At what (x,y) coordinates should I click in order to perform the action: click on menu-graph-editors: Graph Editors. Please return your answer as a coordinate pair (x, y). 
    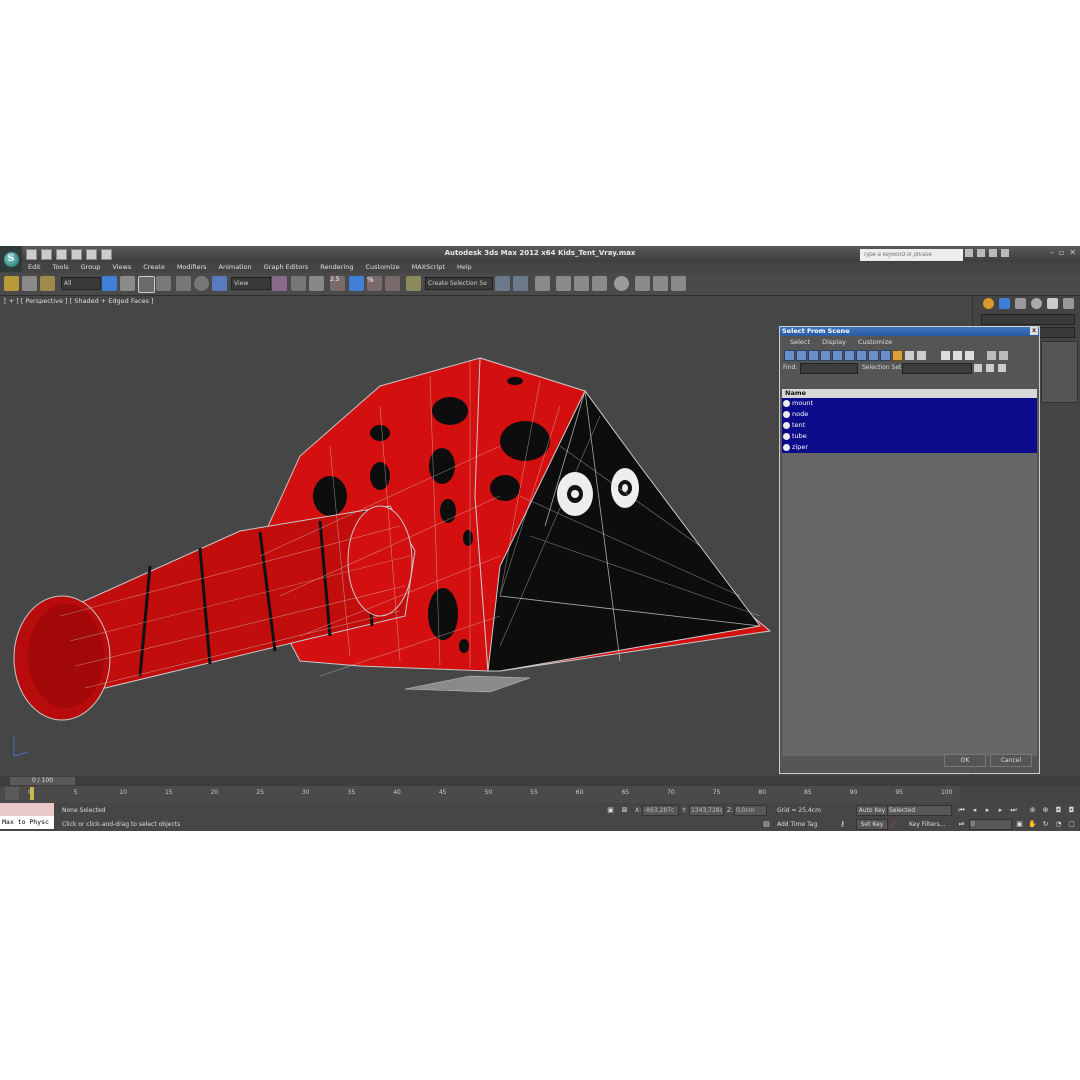
    Looking at the image, I should click on (286, 267).